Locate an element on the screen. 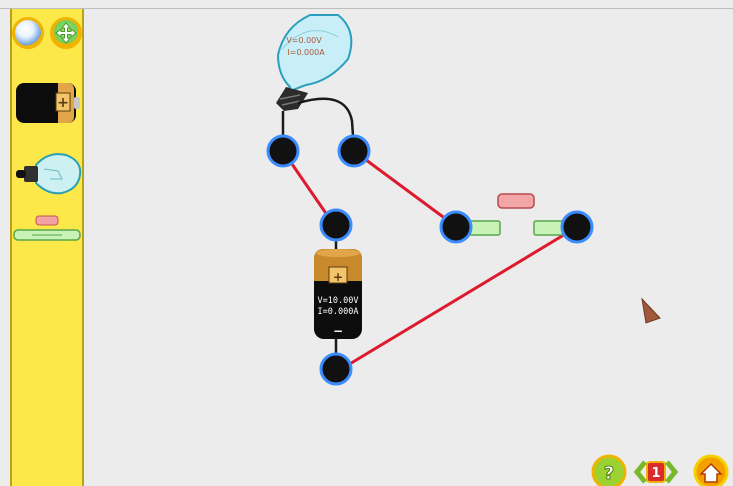  move-arrows-icon is located at coordinates (66, 33).